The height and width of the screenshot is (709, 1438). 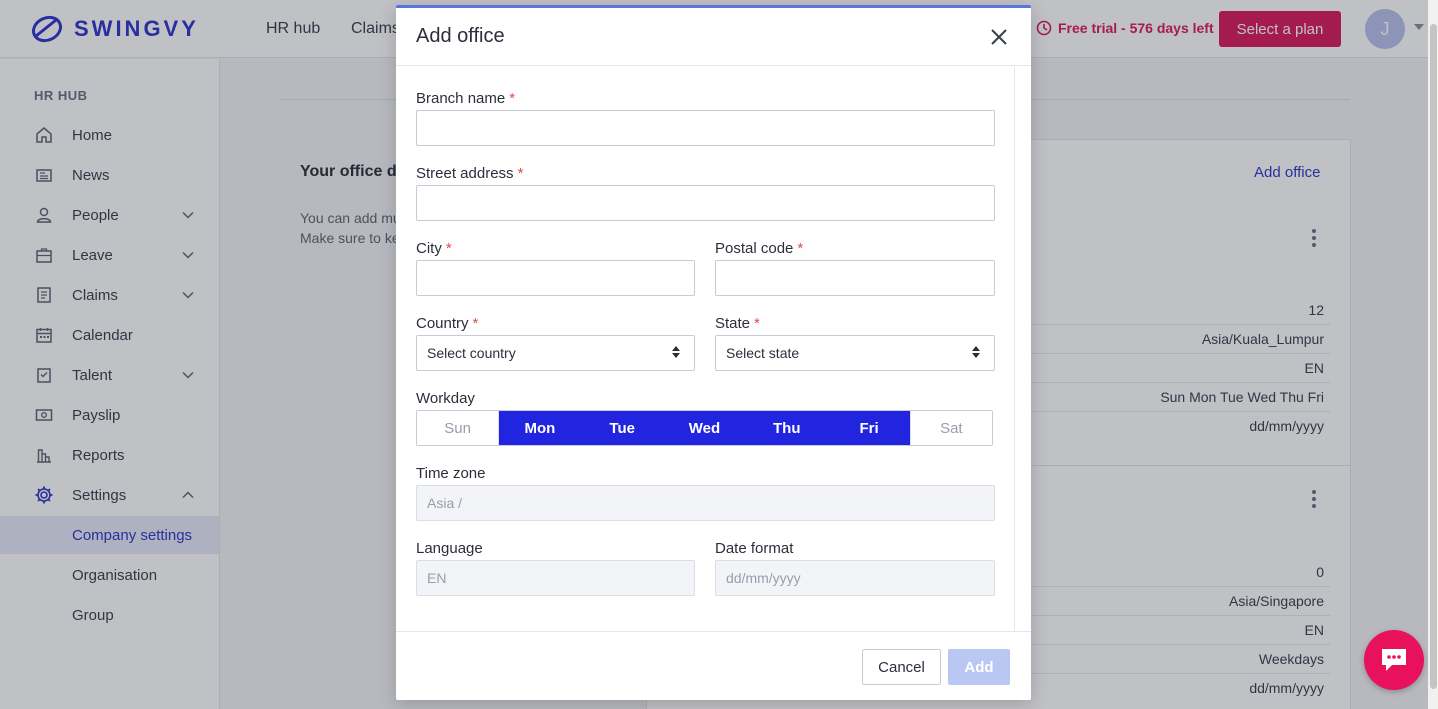 What do you see at coordinates (437, 578) in the screenshot?
I see `language-value: EN` at bounding box center [437, 578].